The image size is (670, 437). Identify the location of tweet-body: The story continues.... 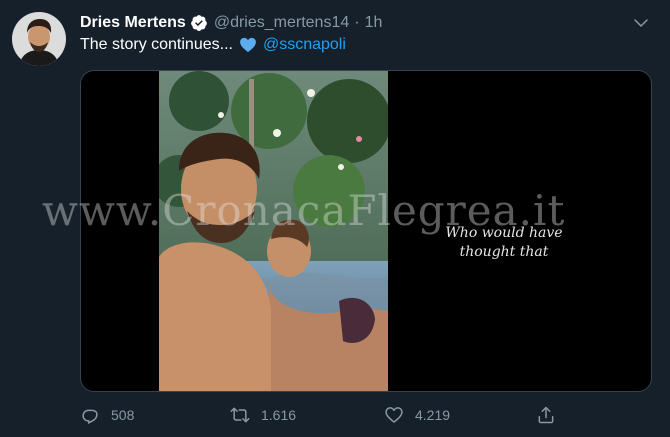
(156, 44).